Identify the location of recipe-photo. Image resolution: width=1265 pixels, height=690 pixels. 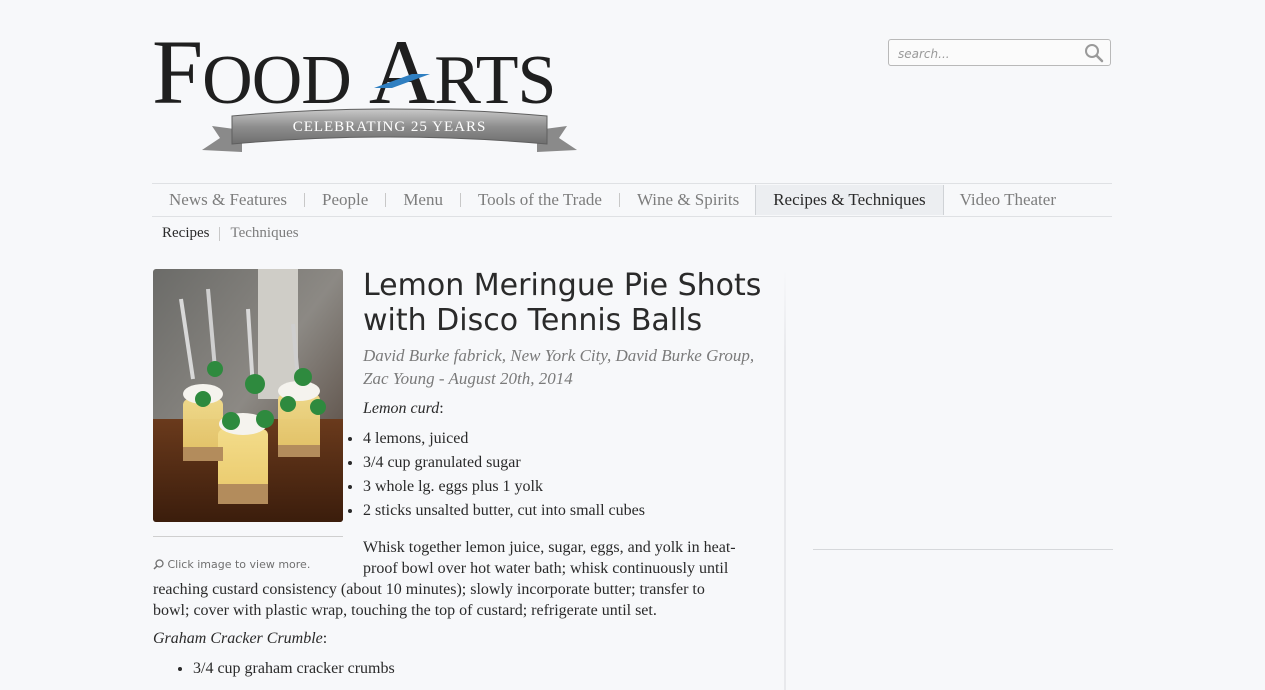
(248, 395).